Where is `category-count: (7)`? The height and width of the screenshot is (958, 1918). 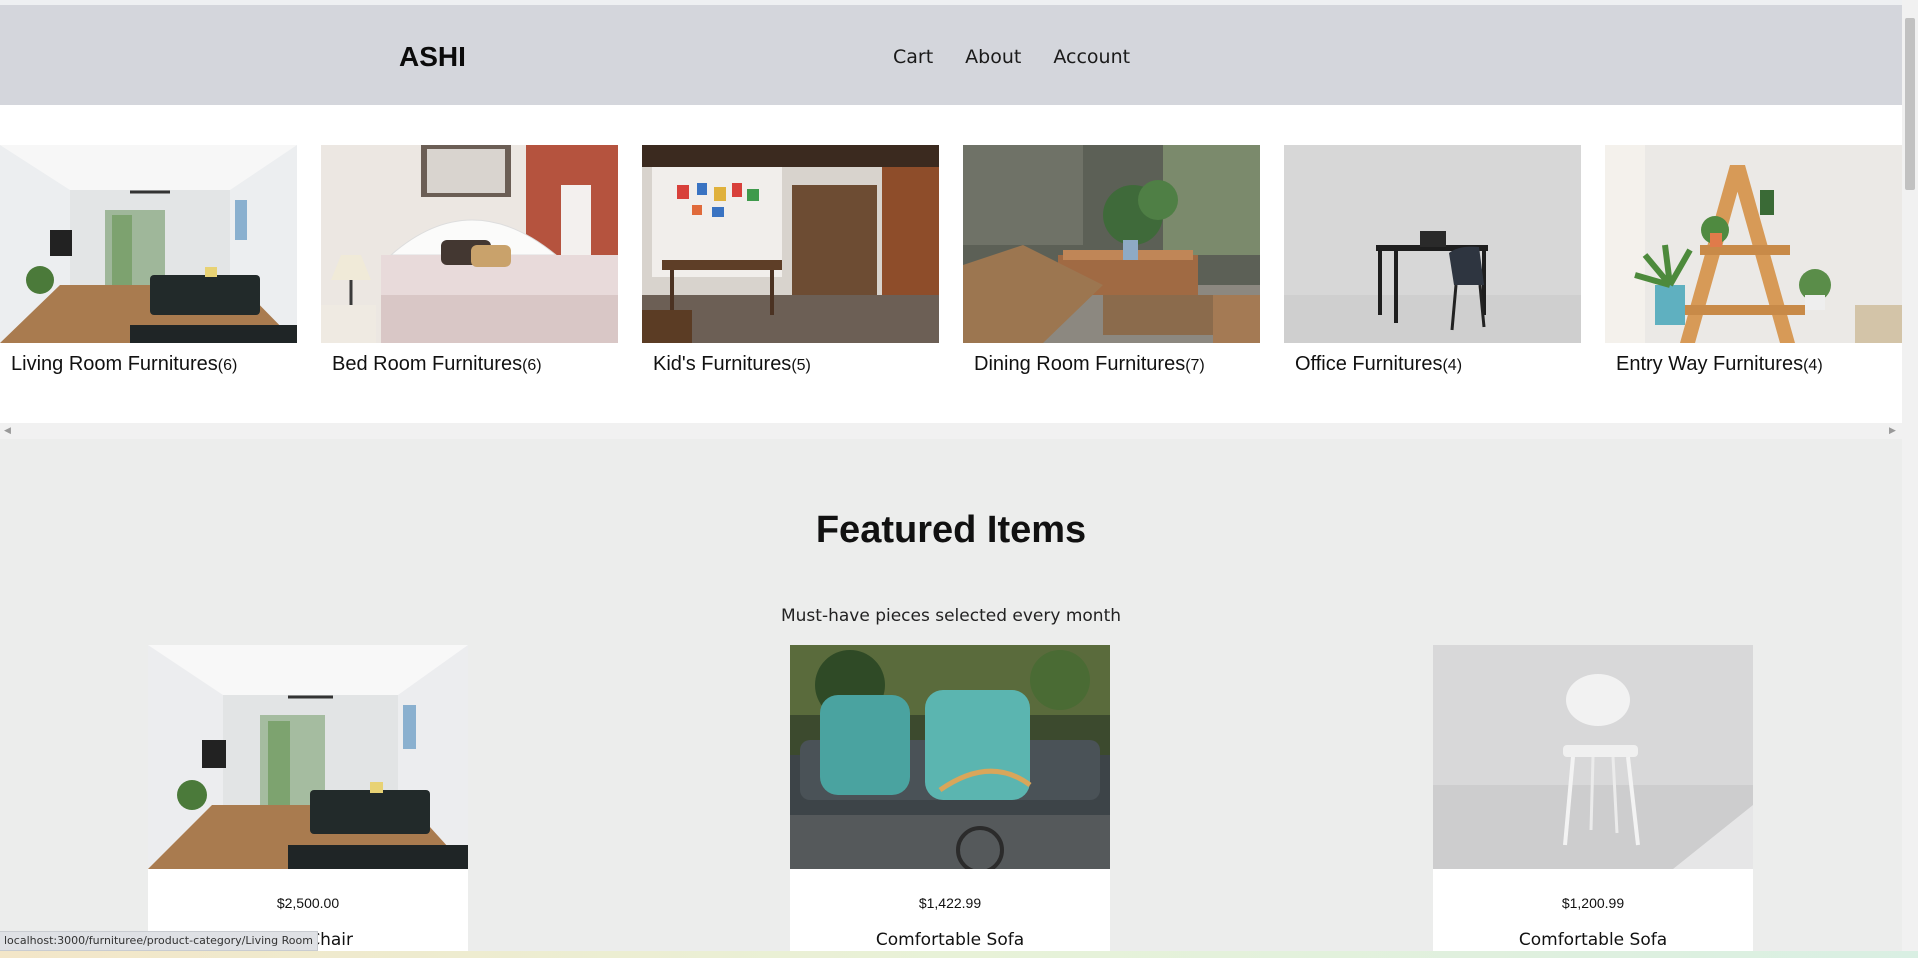
category-count: (7) is located at coordinates (1195, 365).